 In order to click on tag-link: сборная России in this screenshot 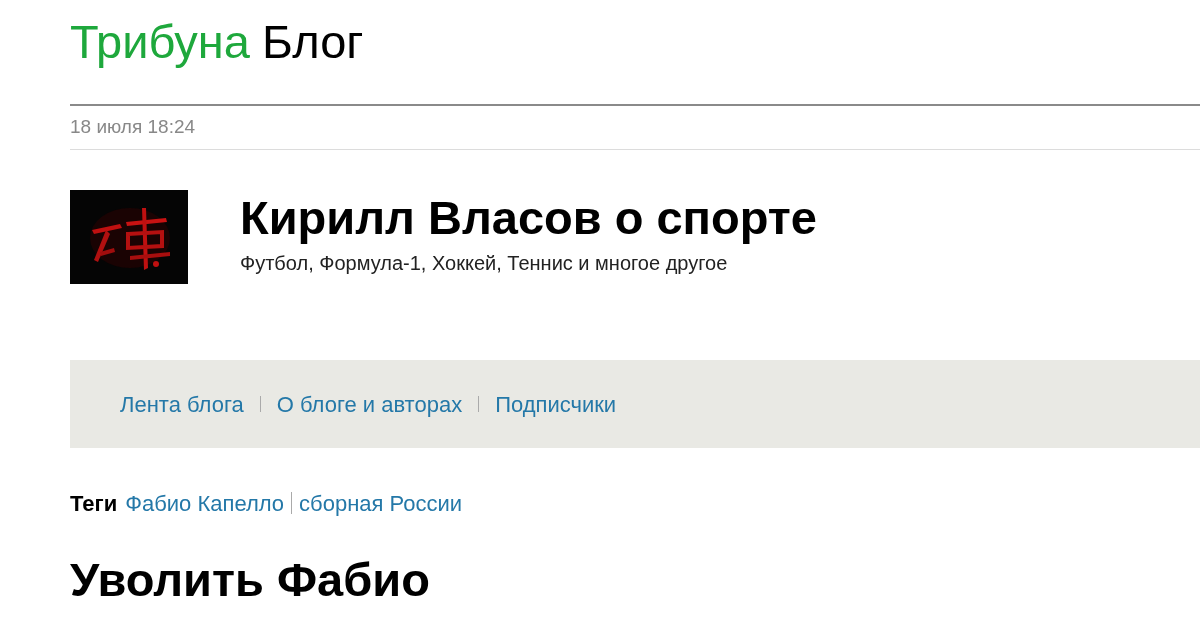, I will do `click(381, 503)`.